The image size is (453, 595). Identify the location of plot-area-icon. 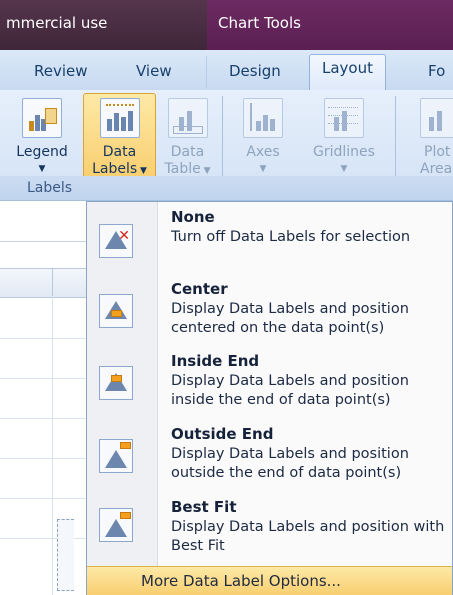
(436, 118).